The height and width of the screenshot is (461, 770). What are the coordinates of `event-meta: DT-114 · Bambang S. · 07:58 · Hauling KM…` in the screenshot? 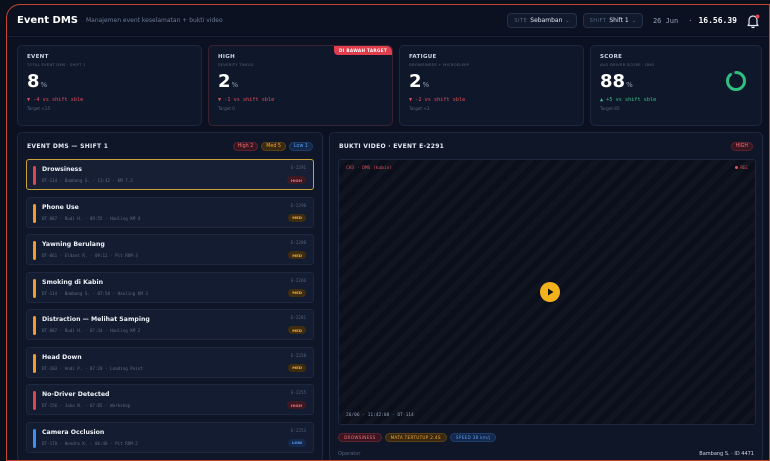 It's located at (95, 293).